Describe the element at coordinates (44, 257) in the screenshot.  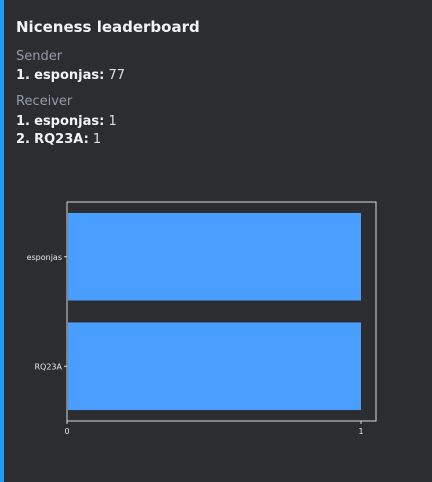
I see `y-tick-label-esponjas: esponjas` at that location.